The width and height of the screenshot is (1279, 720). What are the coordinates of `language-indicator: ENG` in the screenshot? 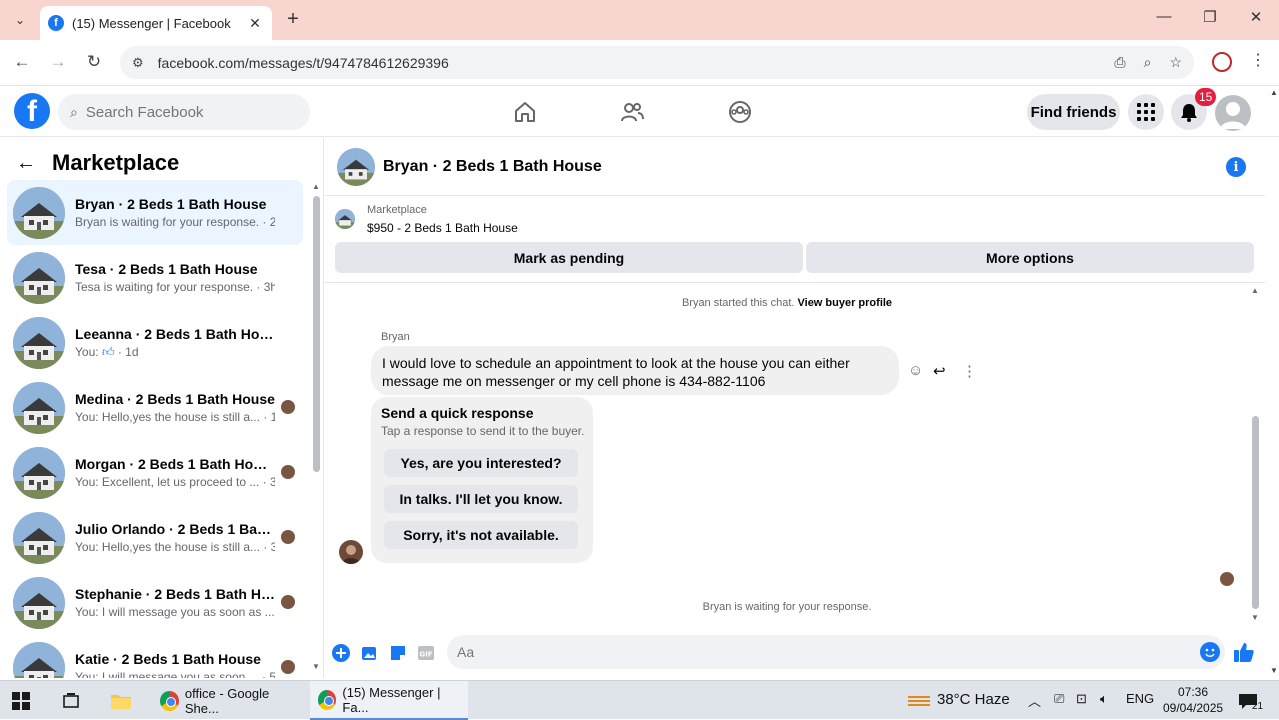 It's located at (1140, 698).